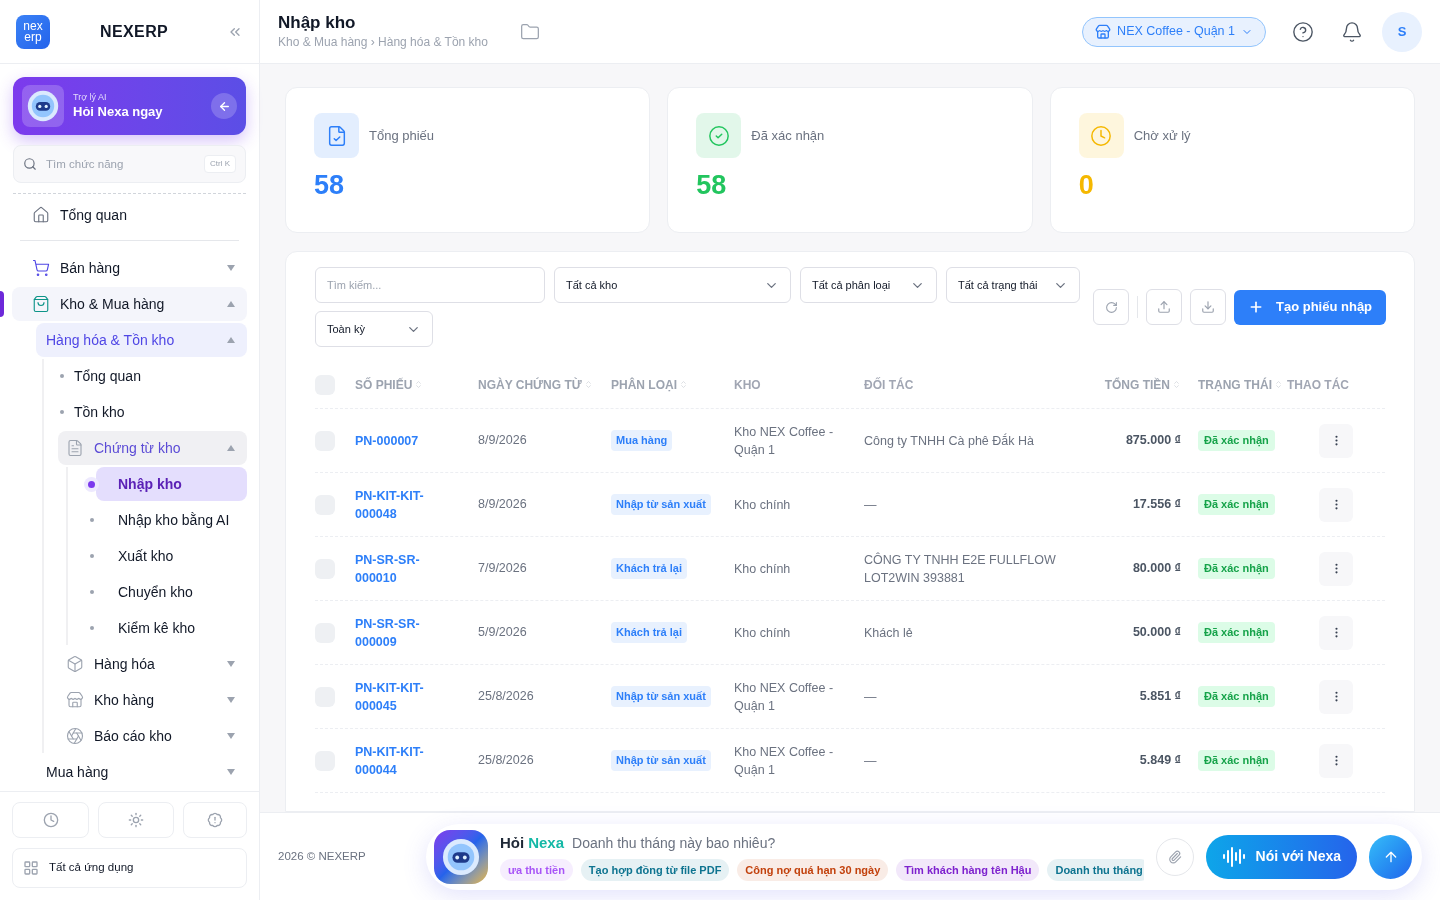  Describe the element at coordinates (416, 696) in the screenshot. I see `voucher-link: PN-KIT-KIT-000045` at that location.